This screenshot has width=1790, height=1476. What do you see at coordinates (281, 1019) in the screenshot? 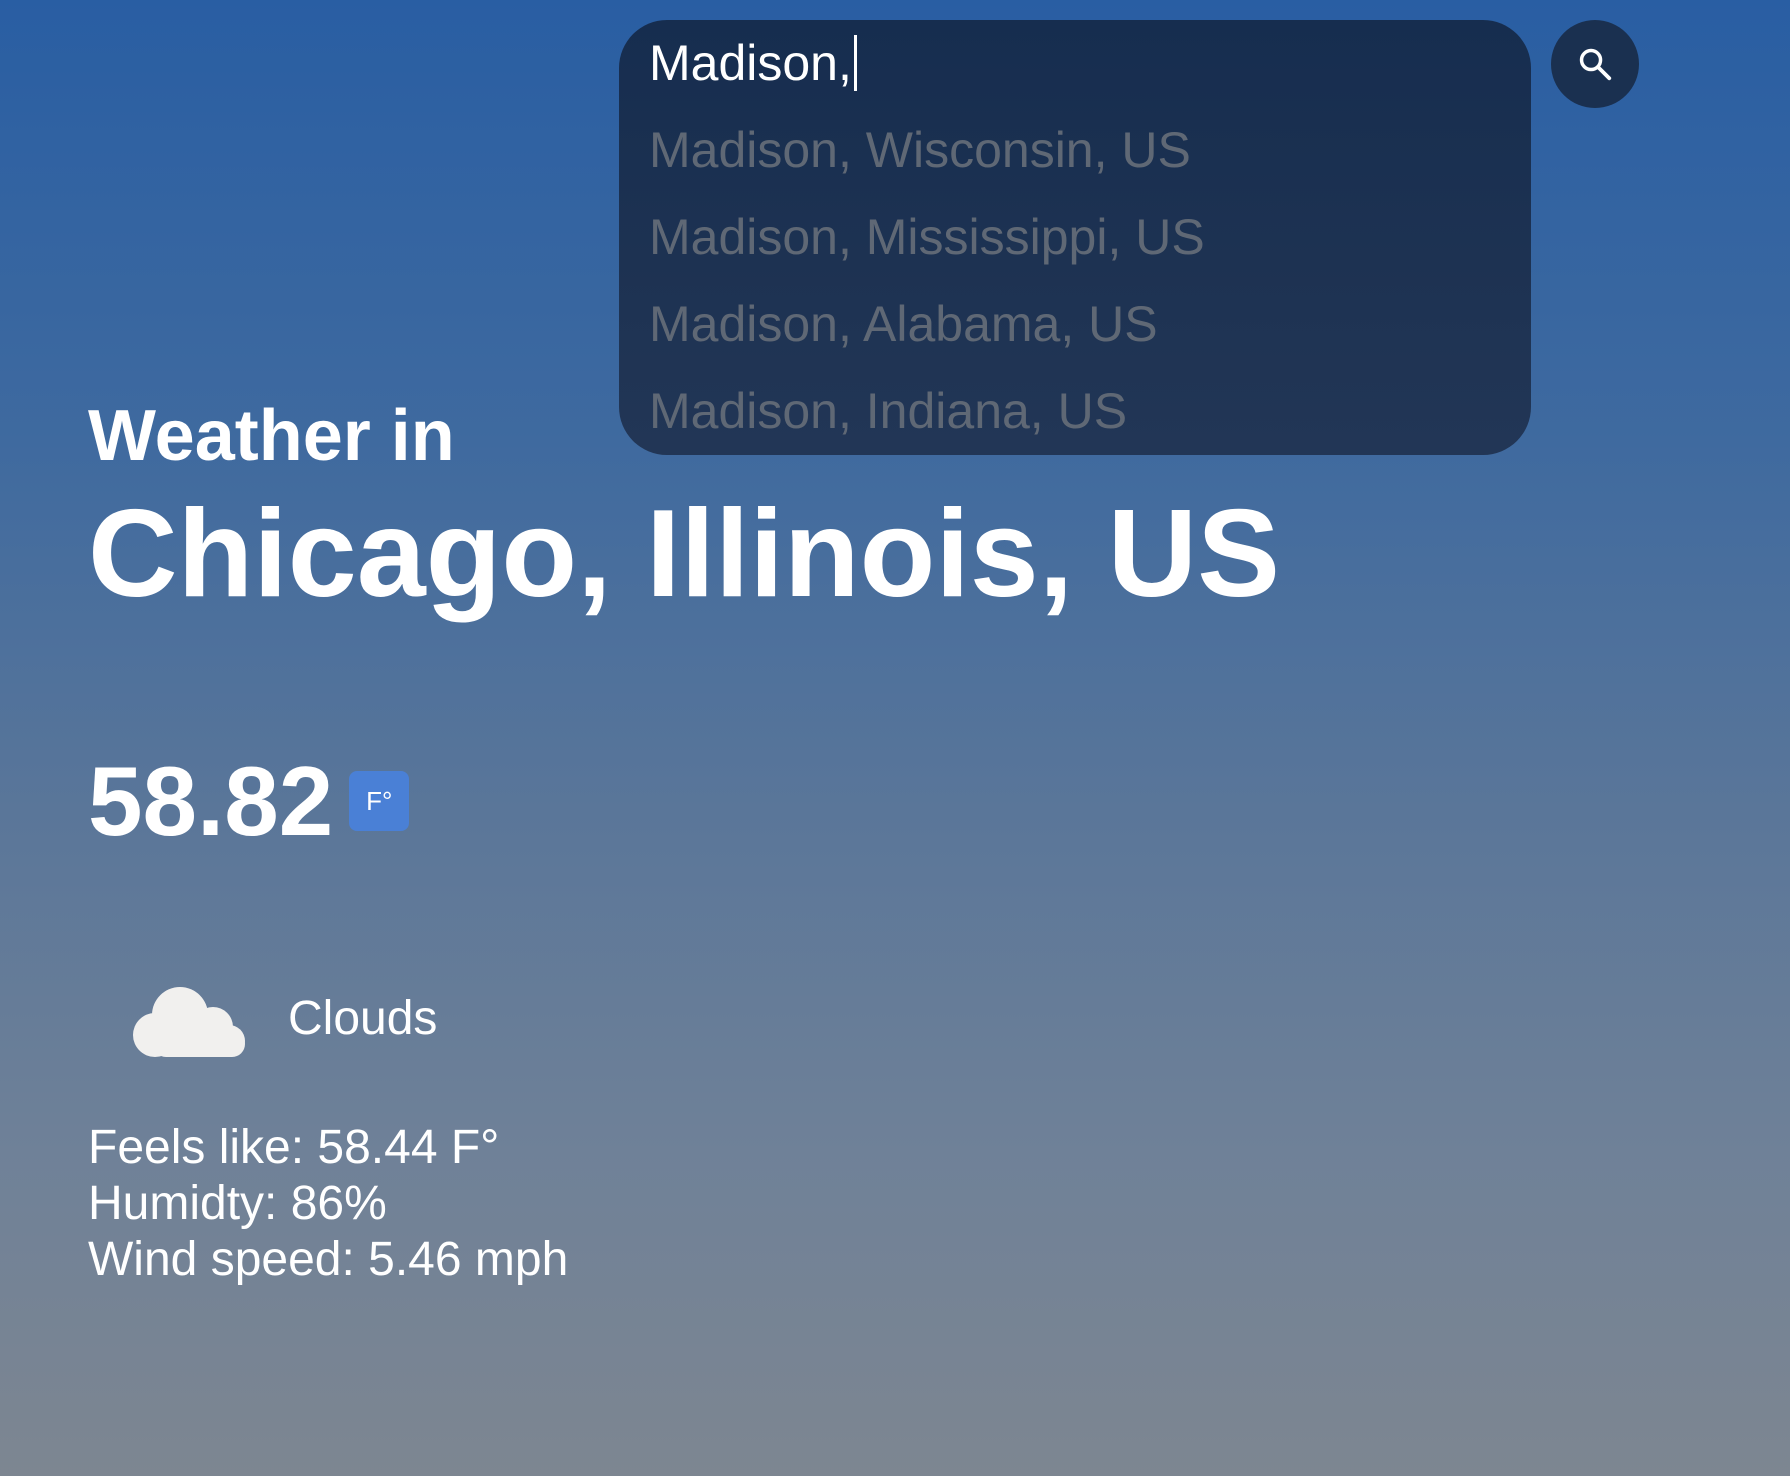
I see `condition-row: Clouds` at bounding box center [281, 1019].